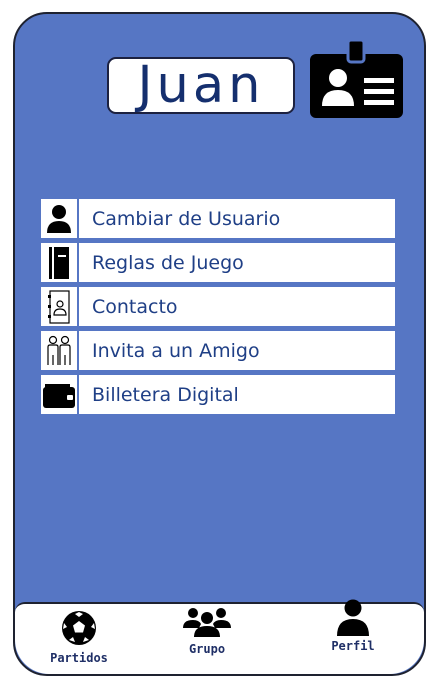 Image resolution: width=434 pixels, height=682 pixels. What do you see at coordinates (218, 306) in the screenshot?
I see `menu-item-contacto: Contacto` at bounding box center [218, 306].